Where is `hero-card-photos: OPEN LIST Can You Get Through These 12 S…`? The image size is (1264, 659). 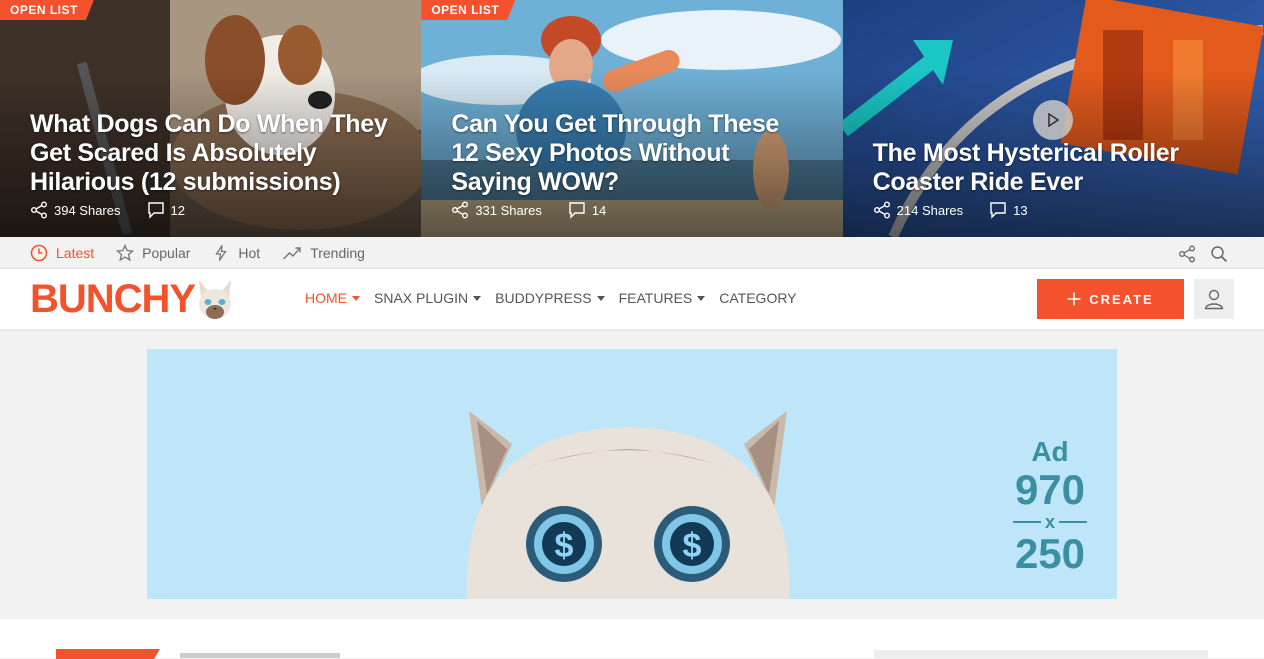 hero-card-photos: OPEN LIST Can You Get Through These 12 S… is located at coordinates (632, 118).